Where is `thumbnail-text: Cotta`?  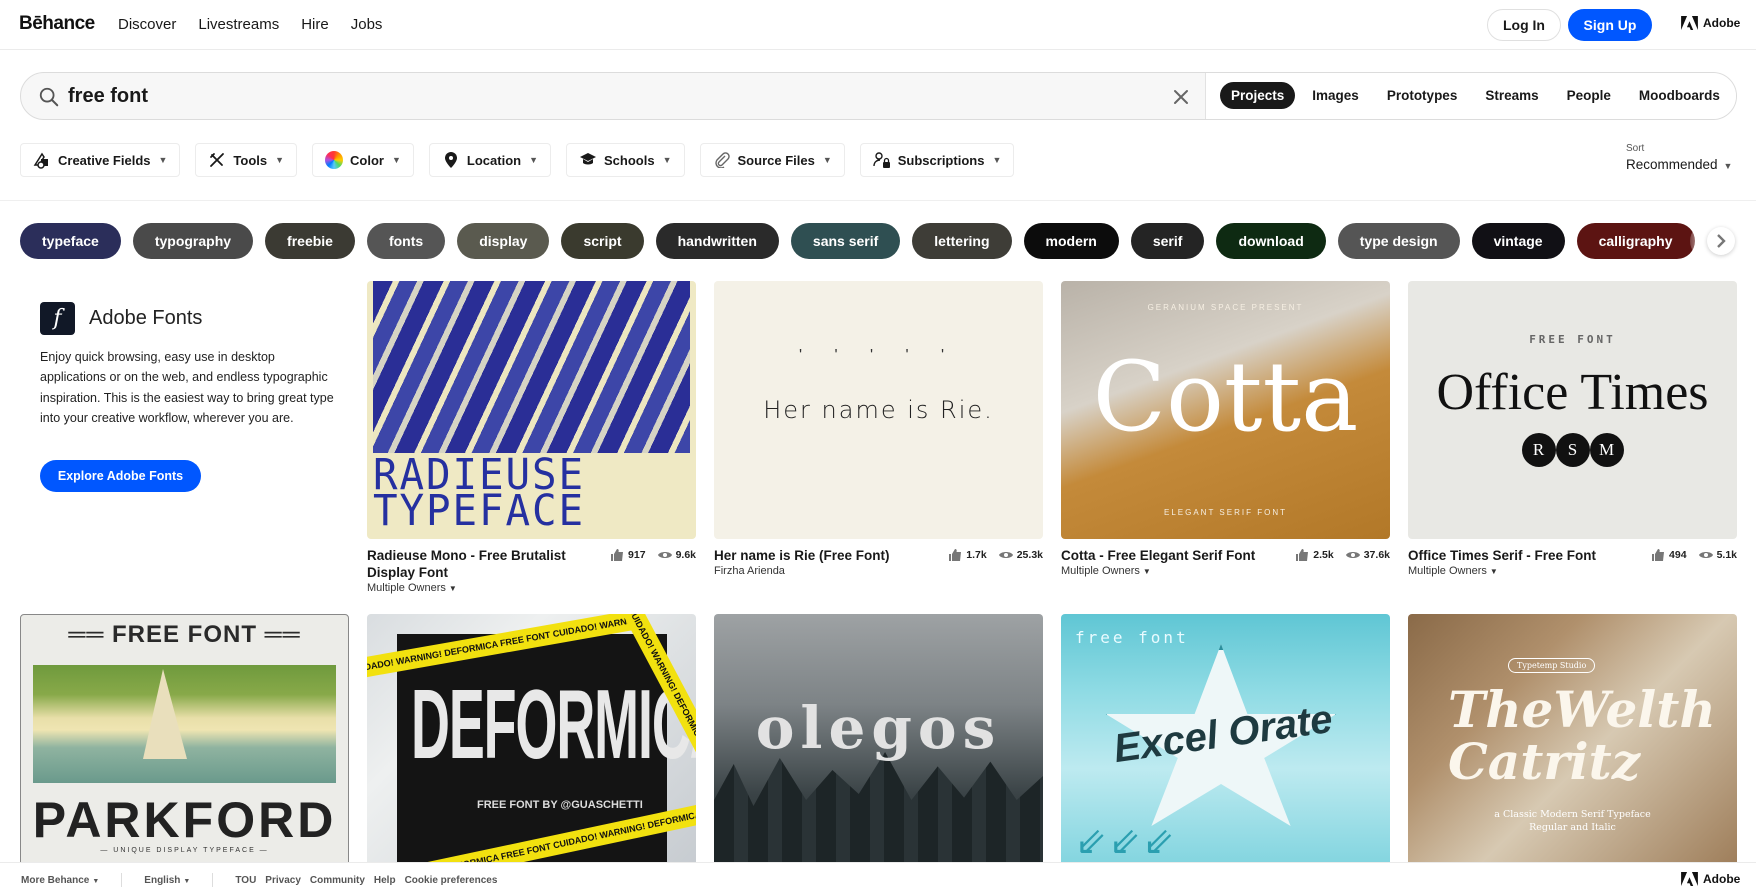
thumbnail-text: Cotta is located at coordinates (1225, 397).